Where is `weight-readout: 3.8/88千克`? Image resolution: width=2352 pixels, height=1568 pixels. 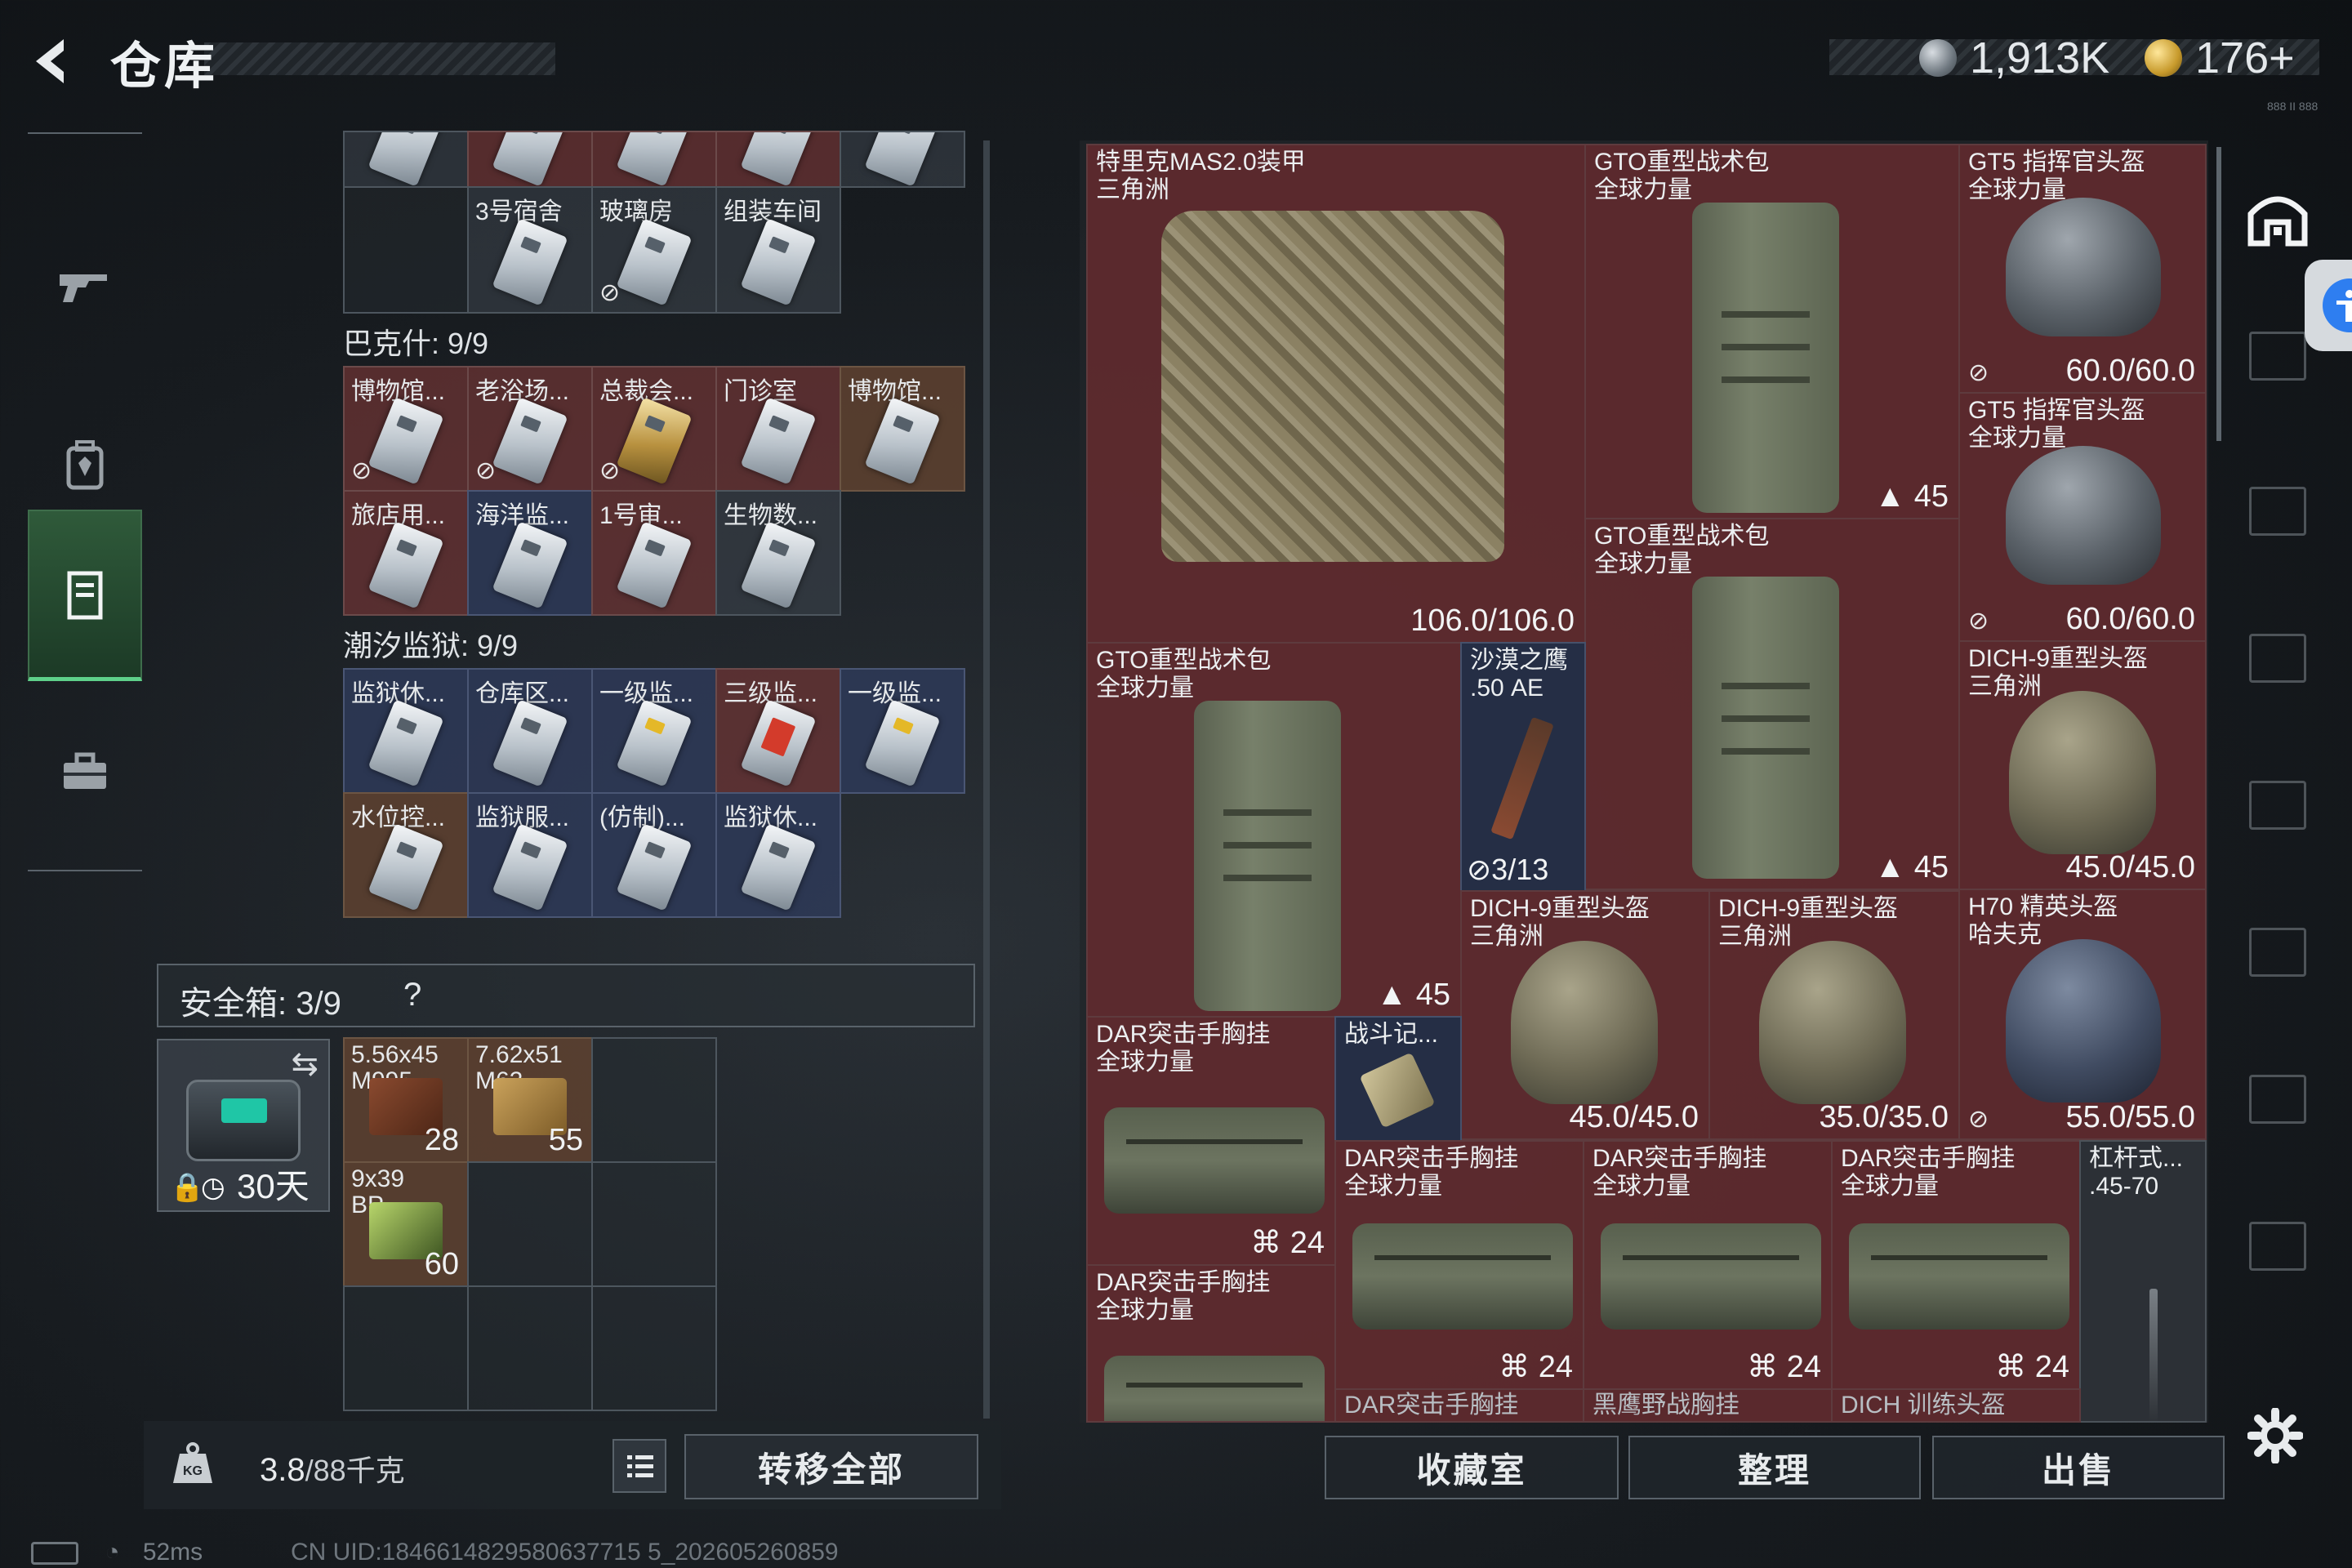
weight-readout: 3.8/88千克 is located at coordinates (332, 1468).